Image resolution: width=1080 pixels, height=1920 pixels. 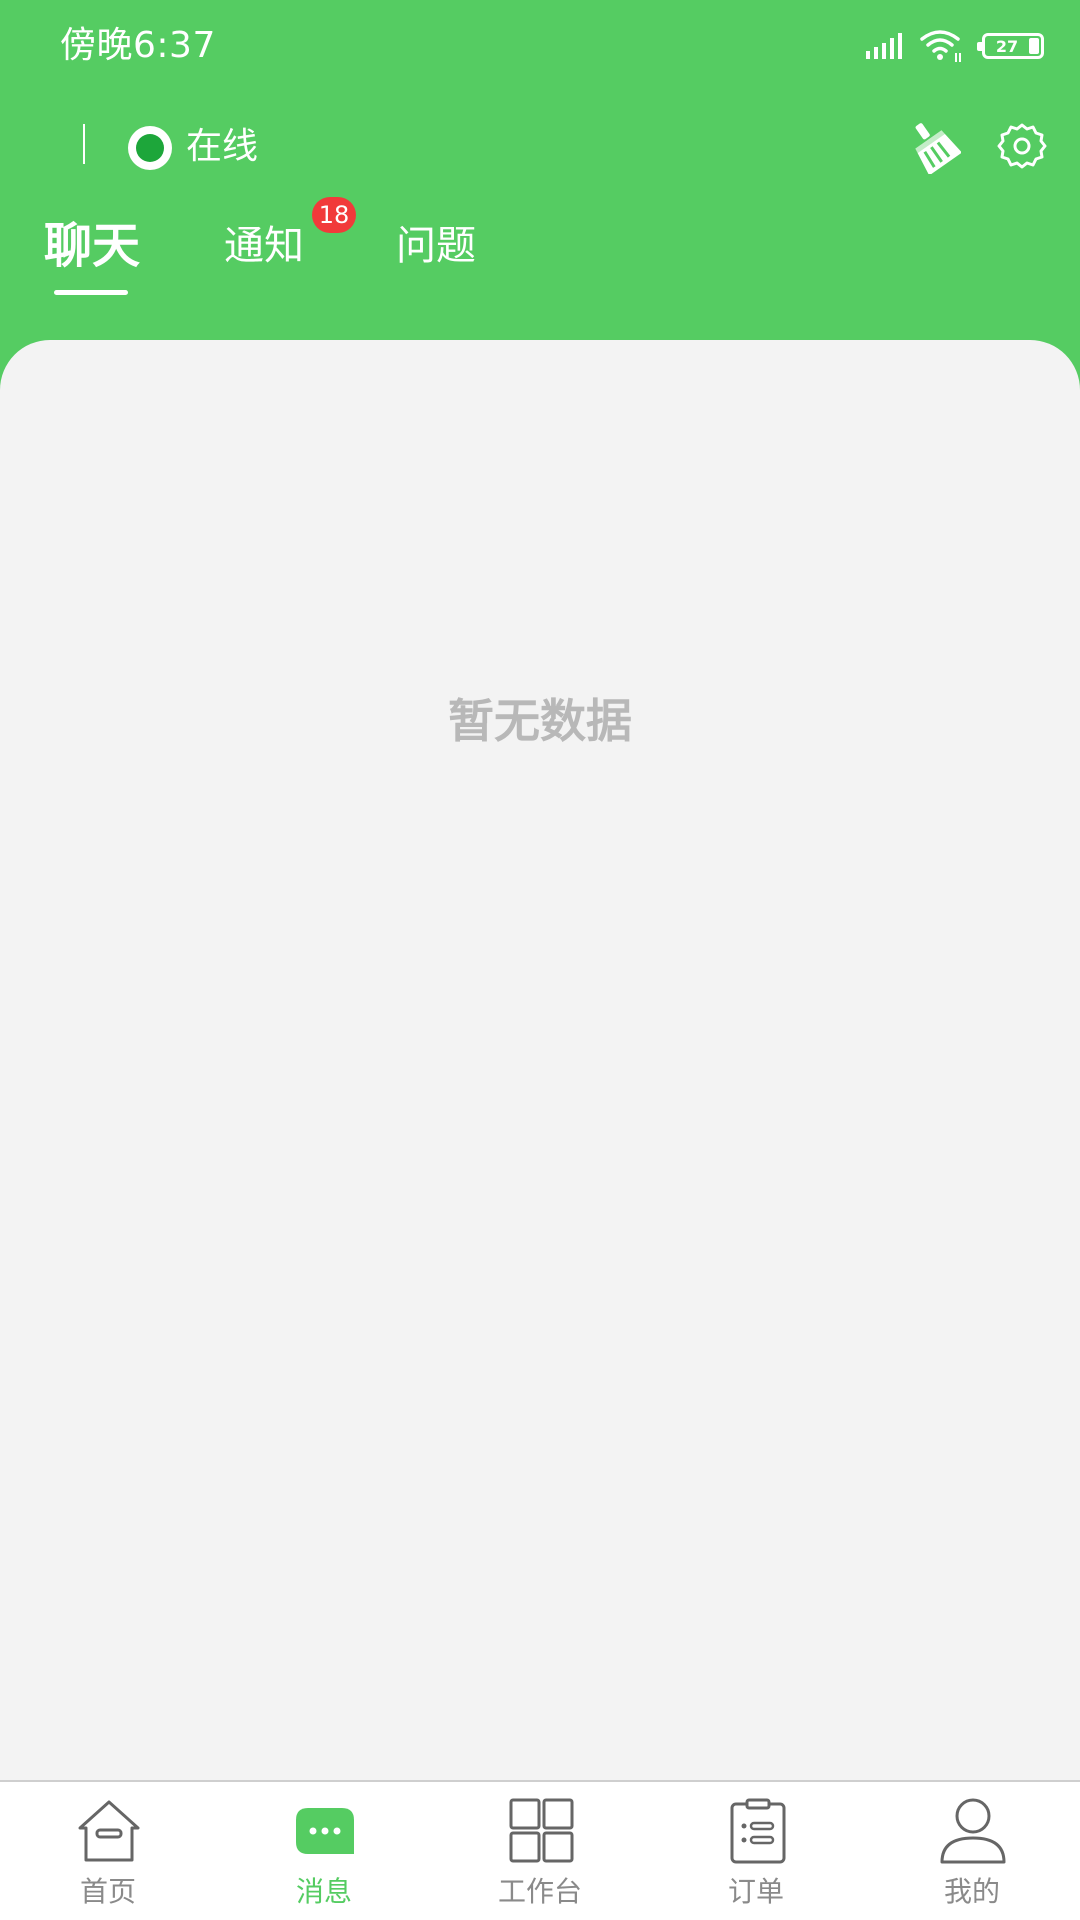 What do you see at coordinates (933, 146) in the screenshot?
I see `broom-icon` at bounding box center [933, 146].